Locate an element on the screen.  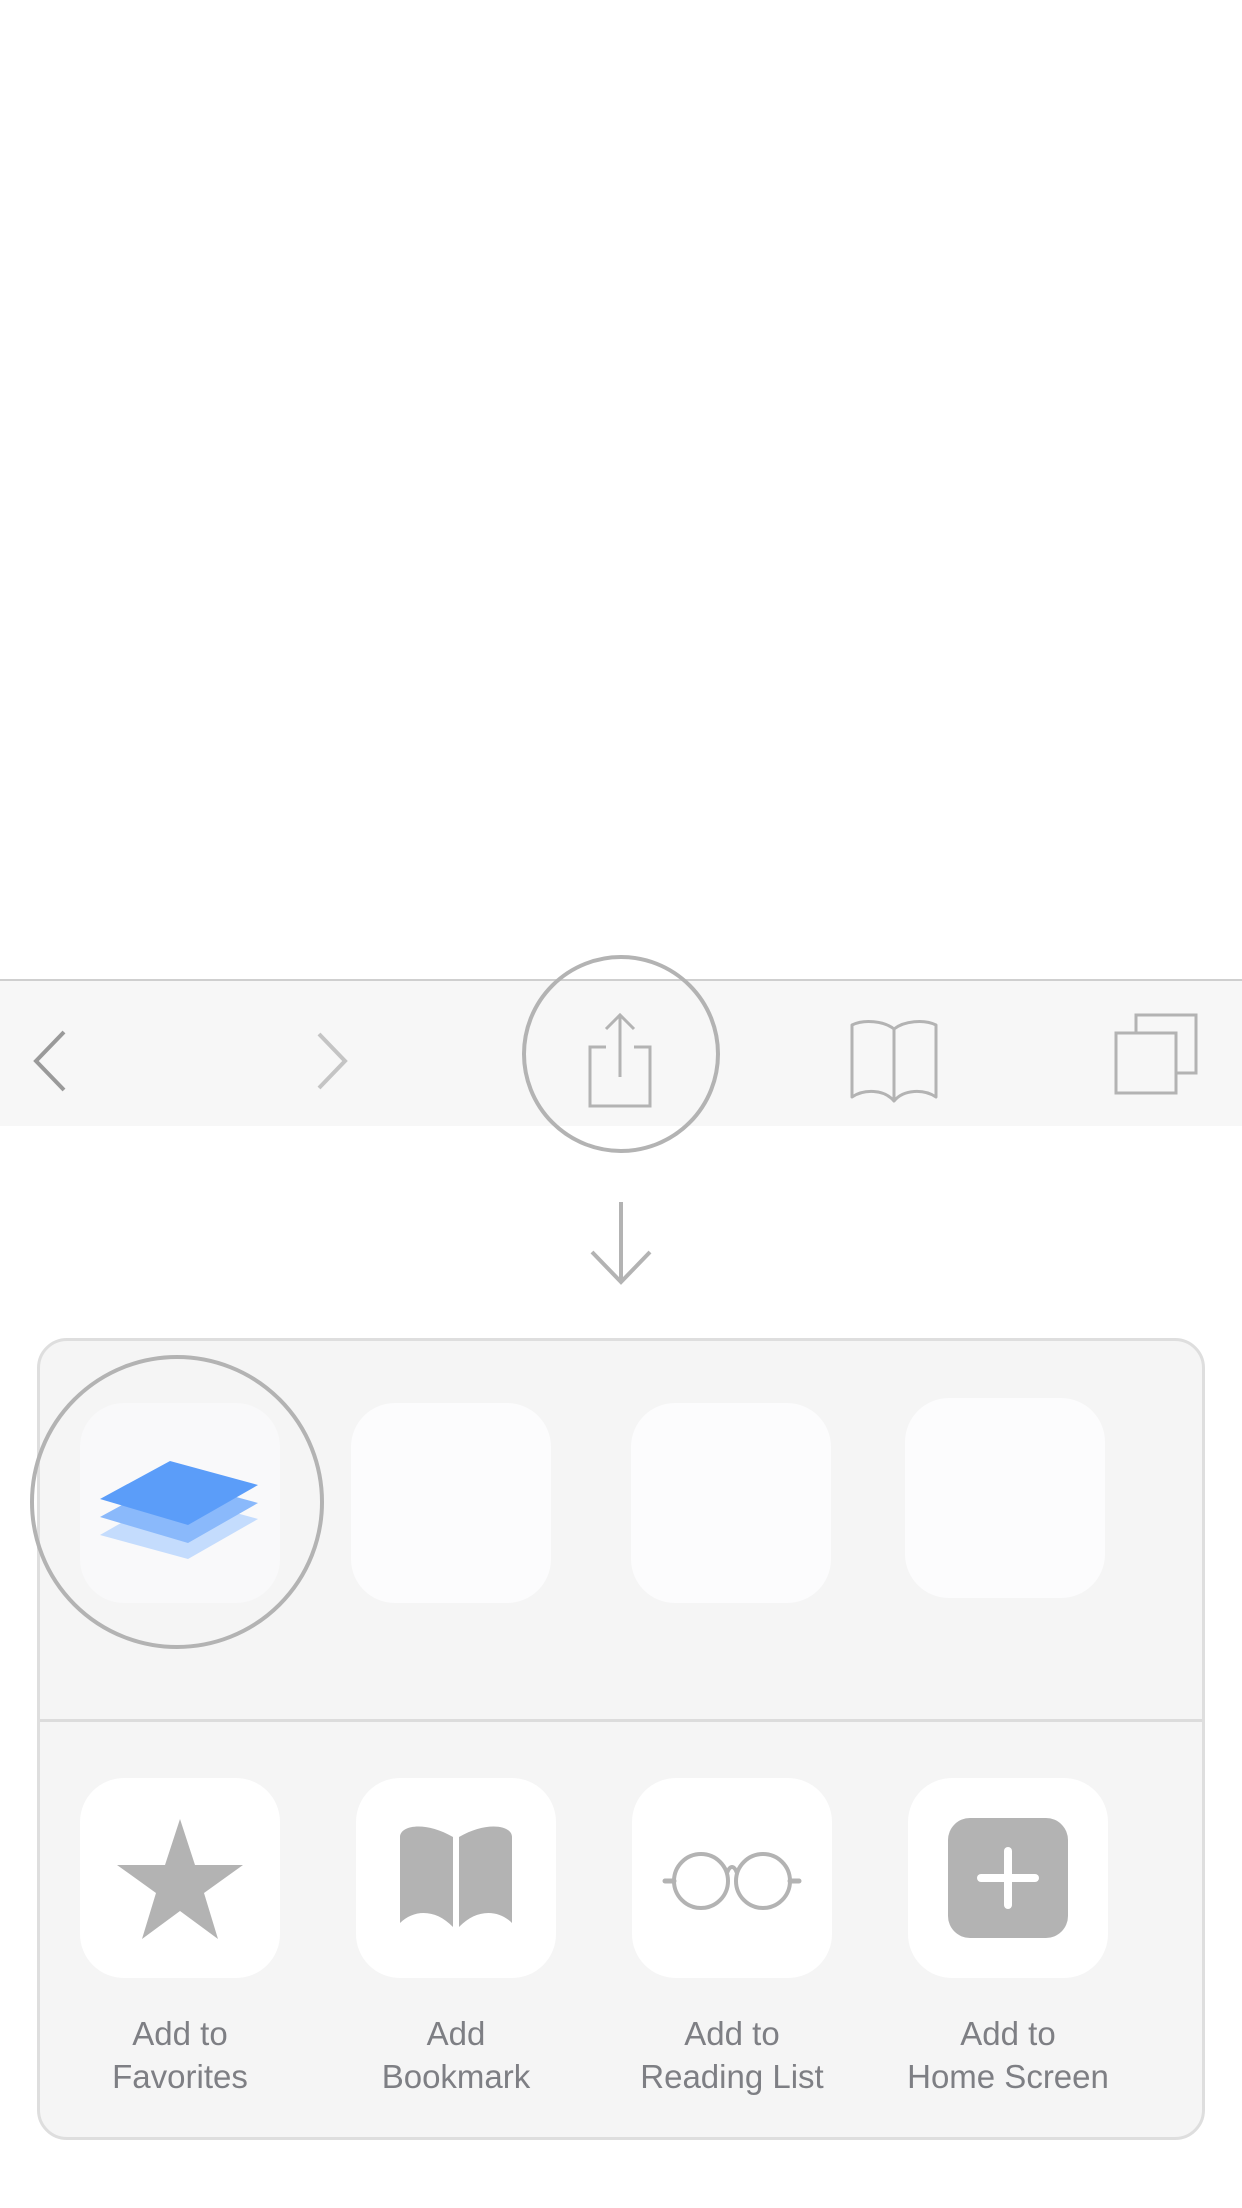
add-to-favorites-action: Add to Favorites is located at coordinates (180, 1938).